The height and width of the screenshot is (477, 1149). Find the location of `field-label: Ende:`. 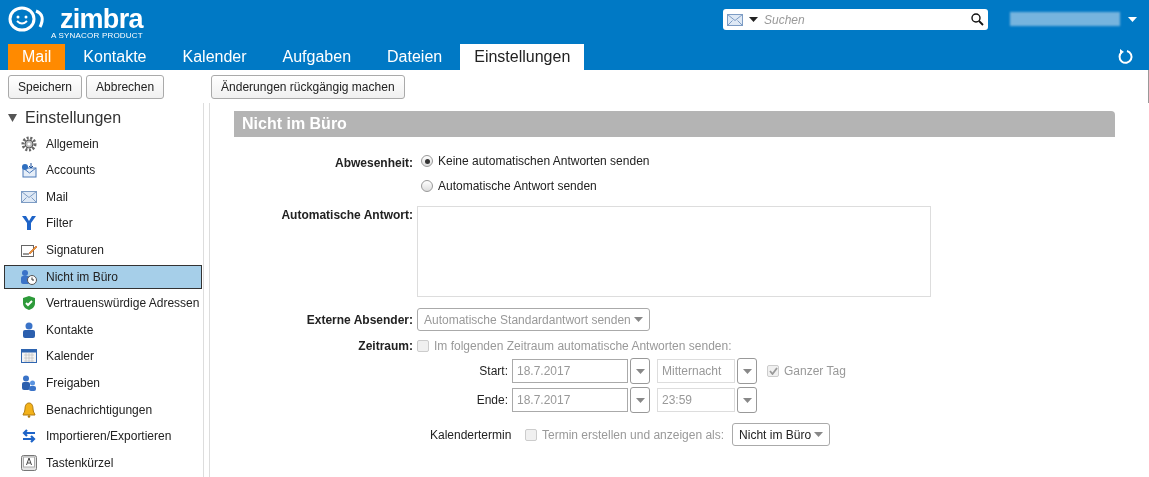

field-label: Ende: is located at coordinates (492, 400).